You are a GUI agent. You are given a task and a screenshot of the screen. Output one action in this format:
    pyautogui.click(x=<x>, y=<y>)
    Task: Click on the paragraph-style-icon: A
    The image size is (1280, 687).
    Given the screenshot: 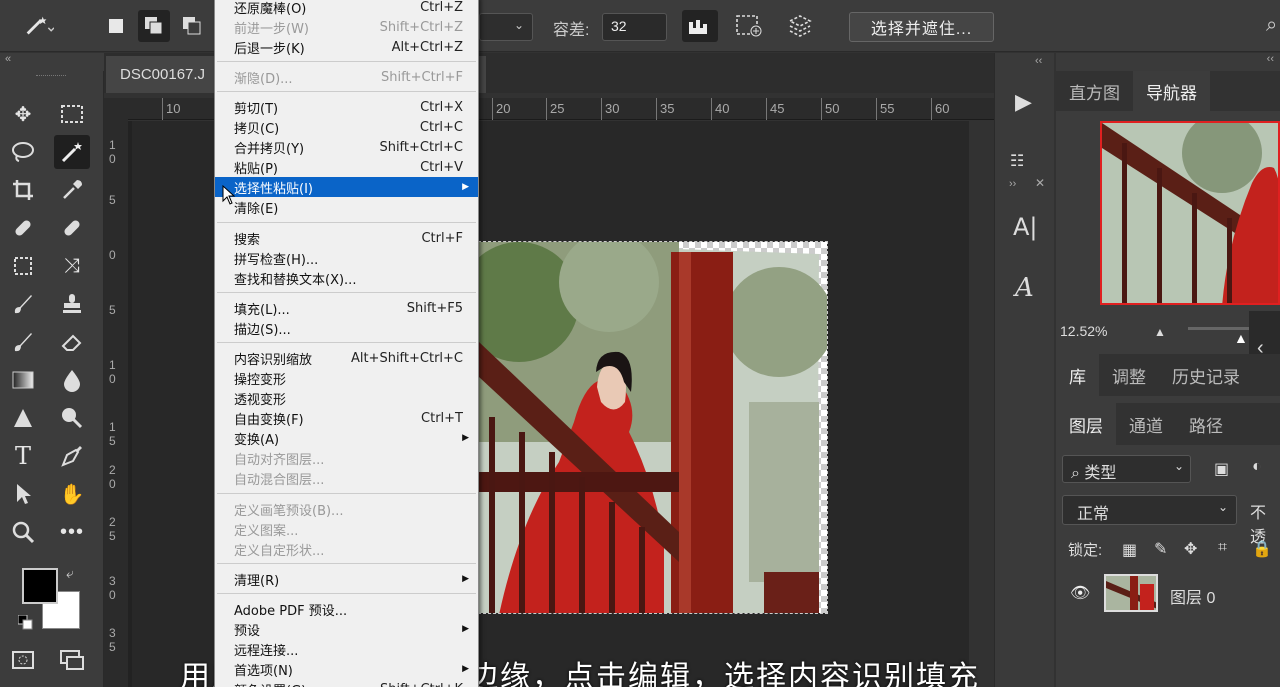 What is the action you would take?
    pyautogui.click(x=1024, y=288)
    